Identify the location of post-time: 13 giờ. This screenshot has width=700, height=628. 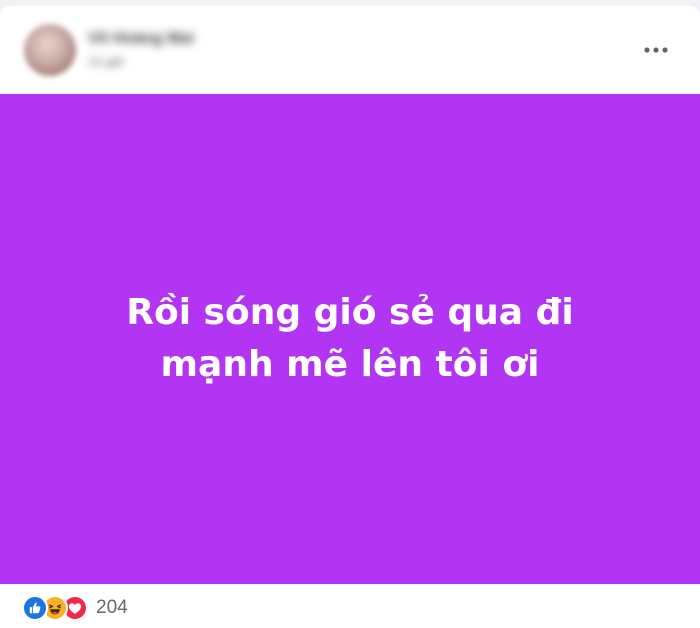
(106, 61).